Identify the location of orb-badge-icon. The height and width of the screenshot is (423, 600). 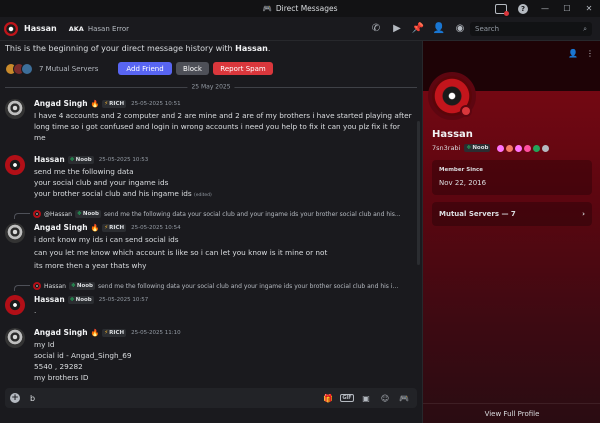
(546, 148).